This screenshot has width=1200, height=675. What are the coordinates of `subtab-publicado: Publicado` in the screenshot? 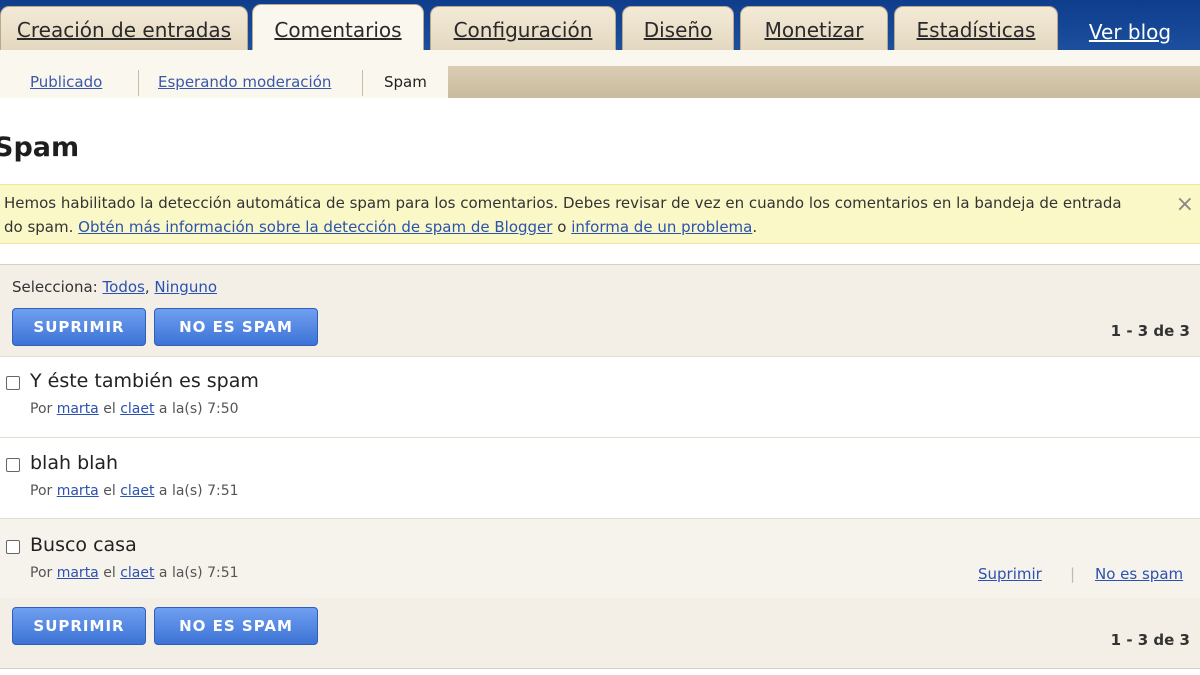 It's located at (66, 82).